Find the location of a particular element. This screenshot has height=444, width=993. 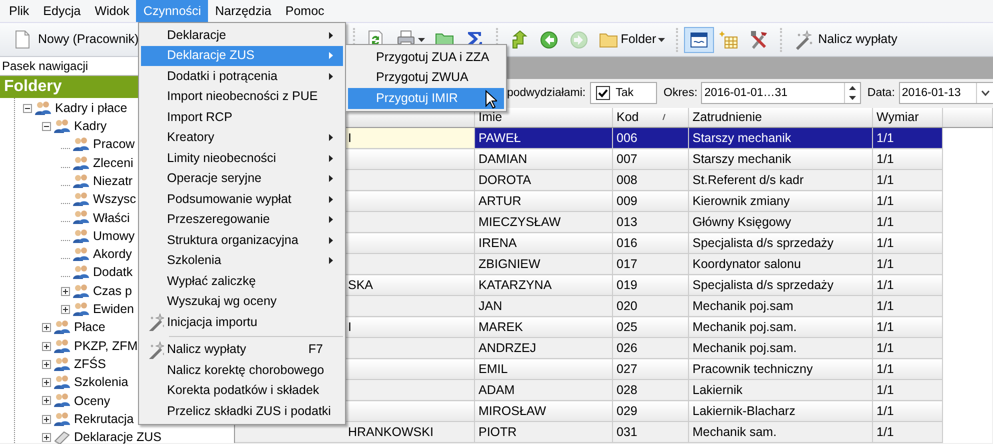

menu-bar-item: Widok is located at coordinates (112, 11).